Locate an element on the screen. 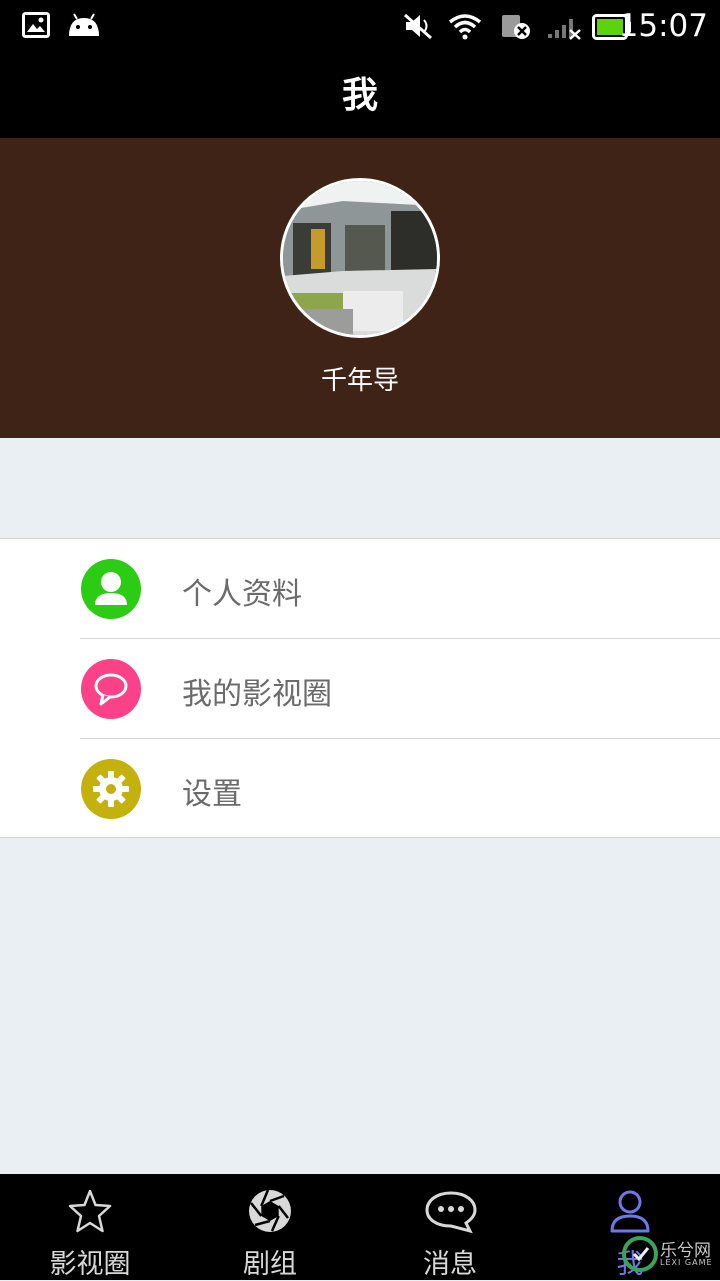 The image size is (720, 1281). gallery-icon is located at coordinates (36, 25).